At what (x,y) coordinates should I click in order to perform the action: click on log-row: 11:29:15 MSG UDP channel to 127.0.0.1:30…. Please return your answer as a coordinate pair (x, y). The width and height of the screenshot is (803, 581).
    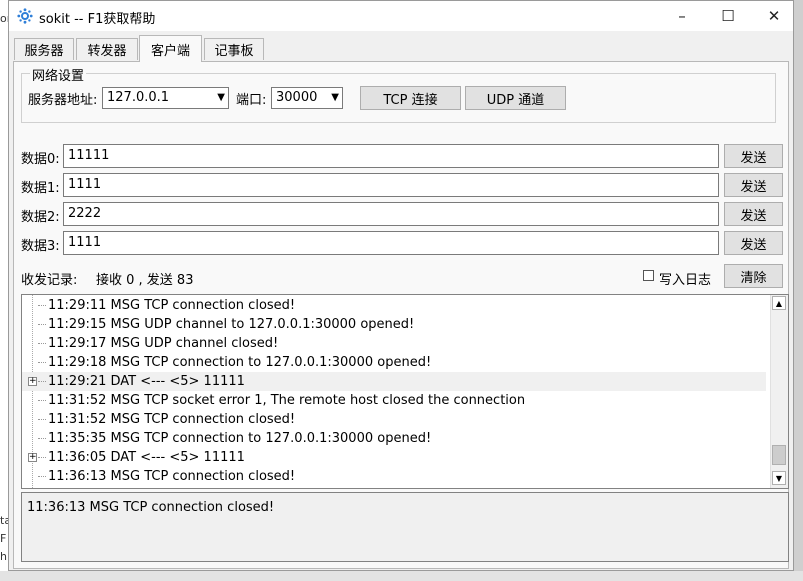
    Looking at the image, I should click on (394, 324).